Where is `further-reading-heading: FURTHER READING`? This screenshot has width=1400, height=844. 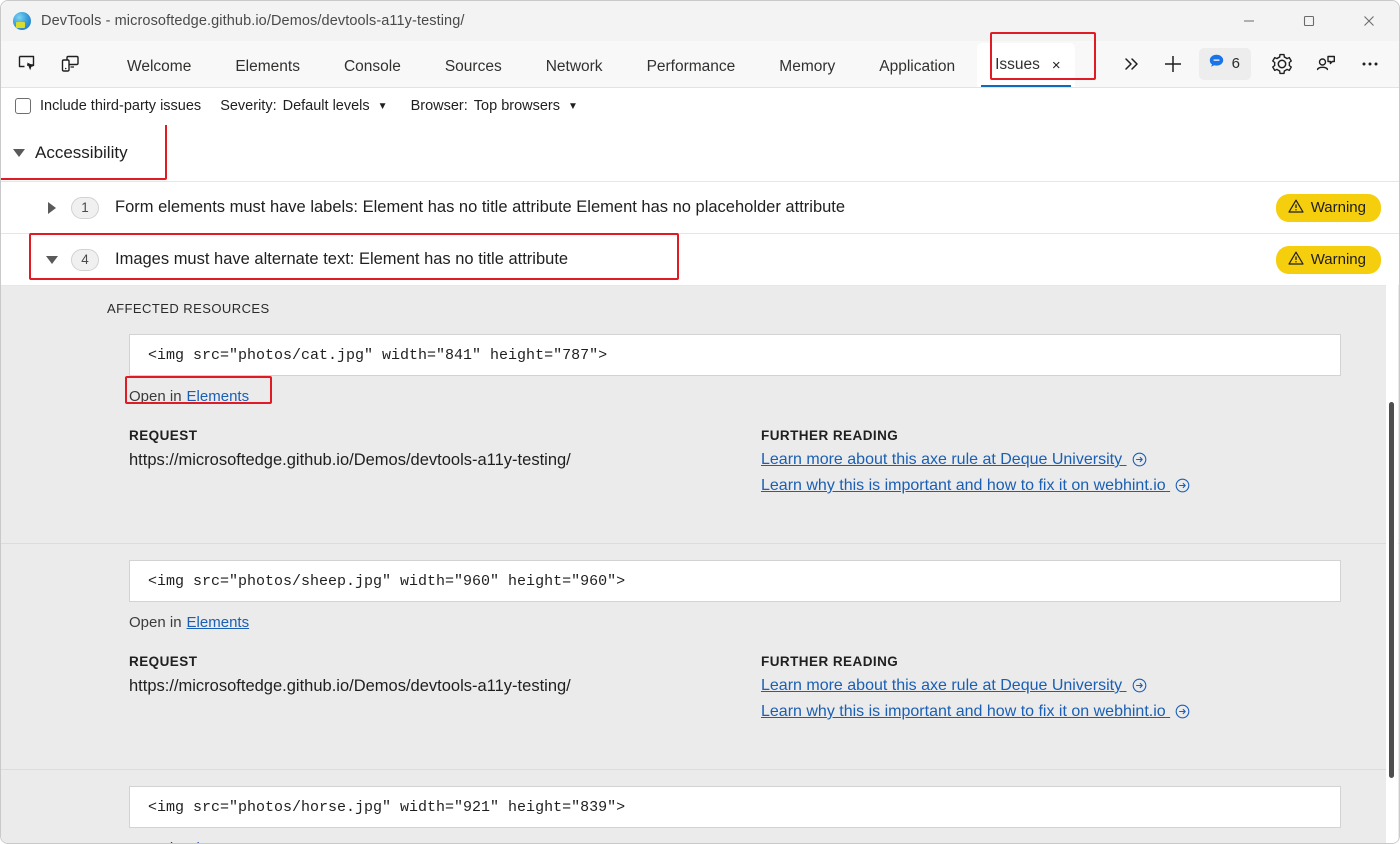
further-reading-heading: FURTHER READING is located at coordinates (830, 661).